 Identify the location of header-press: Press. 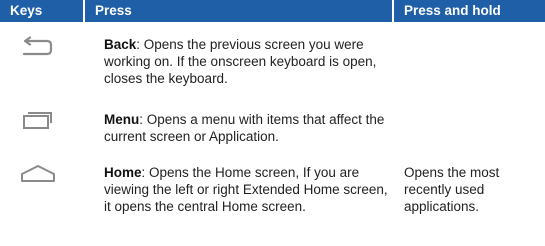
(238, 11).